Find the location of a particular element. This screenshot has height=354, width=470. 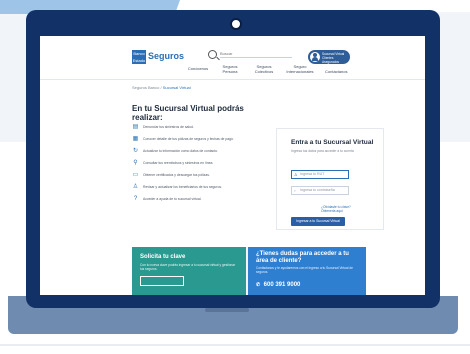

document-icon: ▤ is located at coordinates (135, 127).